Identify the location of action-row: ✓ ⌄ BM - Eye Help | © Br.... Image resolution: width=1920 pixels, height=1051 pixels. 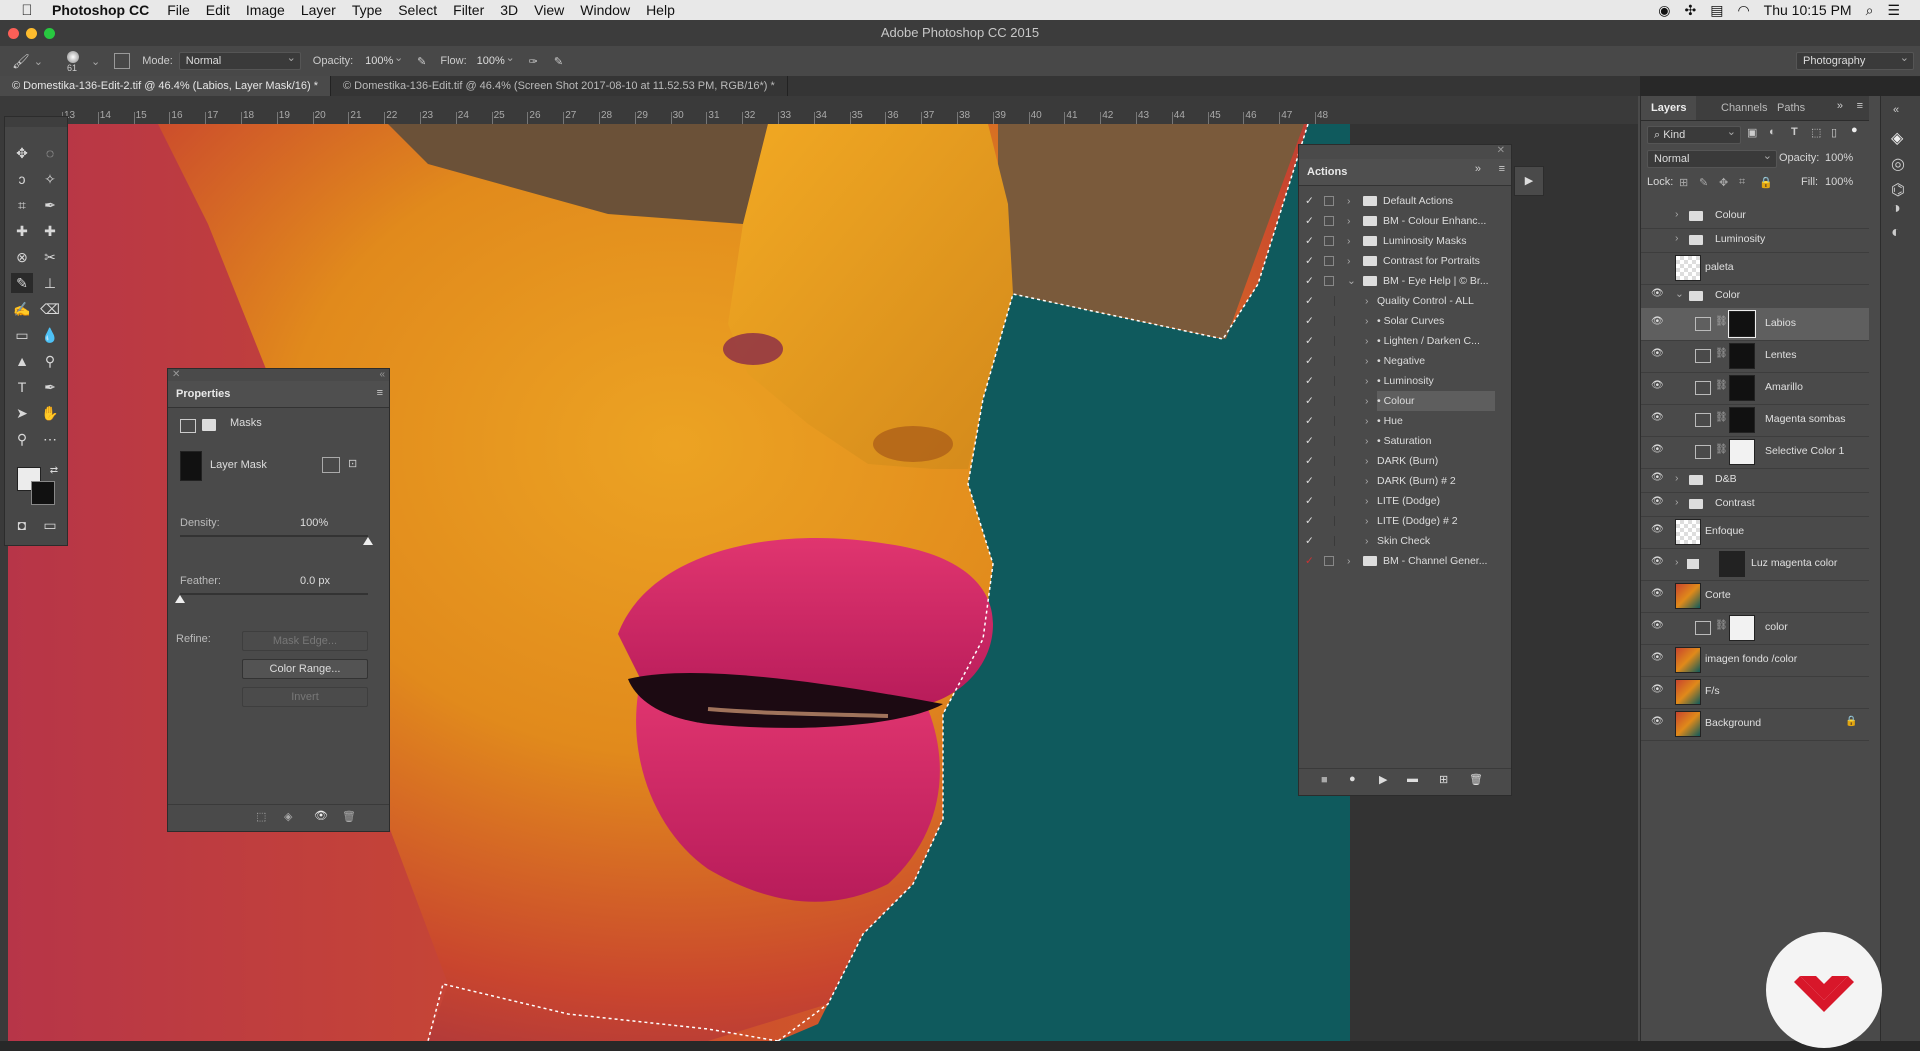
(1405, 281).